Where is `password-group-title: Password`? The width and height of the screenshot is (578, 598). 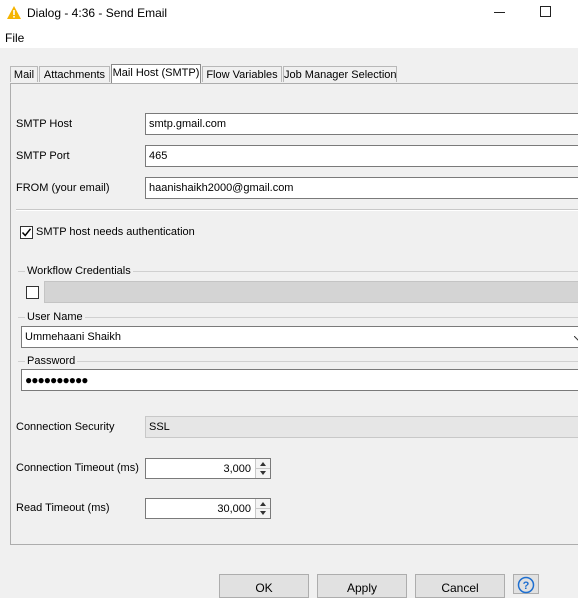
password-group-title: Password is located at coordinates (51, 361).